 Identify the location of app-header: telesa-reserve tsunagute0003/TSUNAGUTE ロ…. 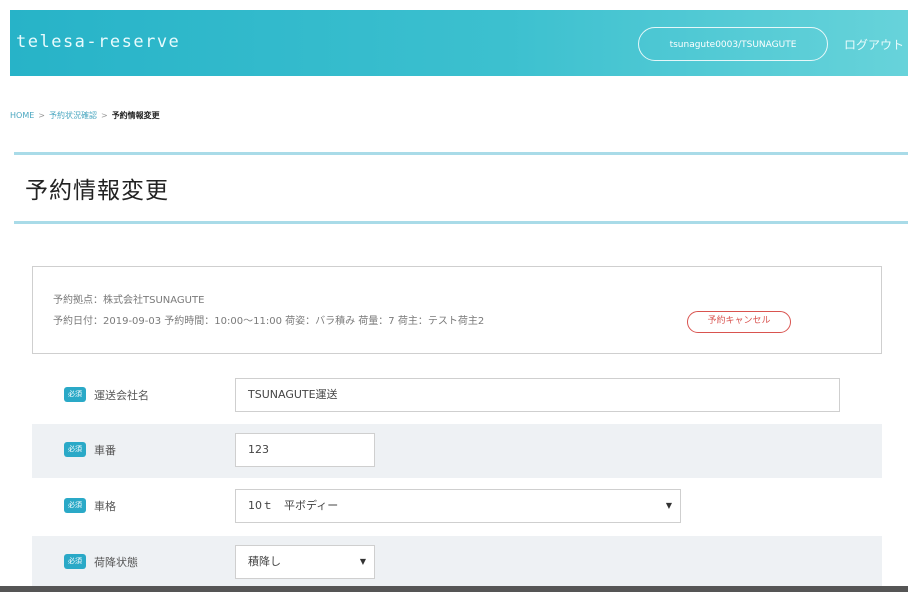
(459, 43).